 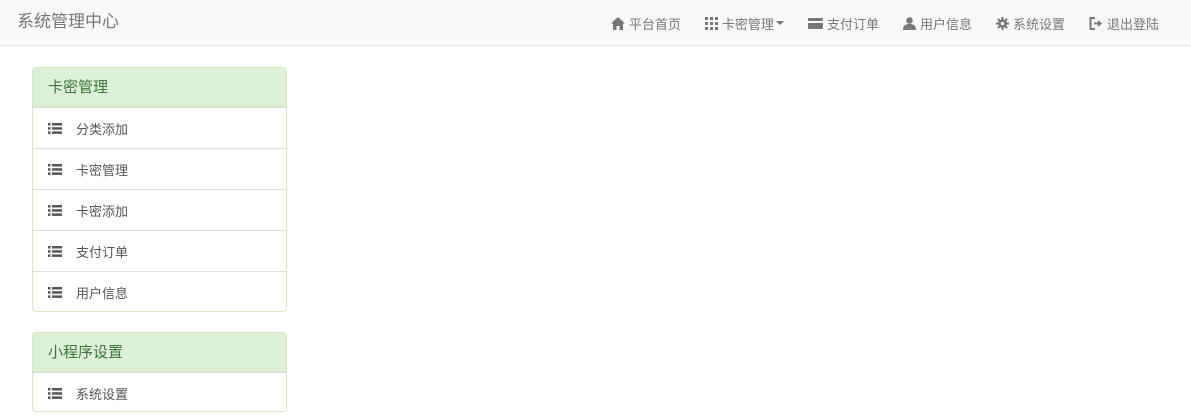 I want to click on nav-item-user-info: 用户信息, so click(x=937, y=23).